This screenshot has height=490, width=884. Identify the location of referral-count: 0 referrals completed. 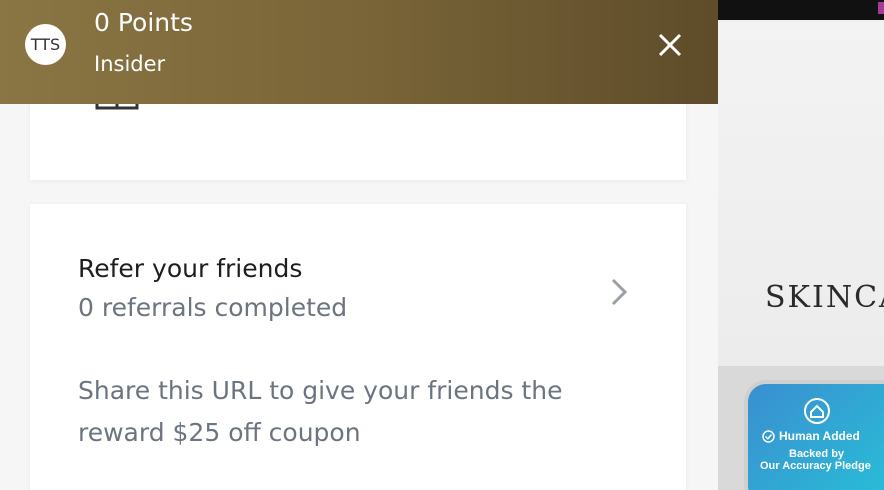
(213, 307).